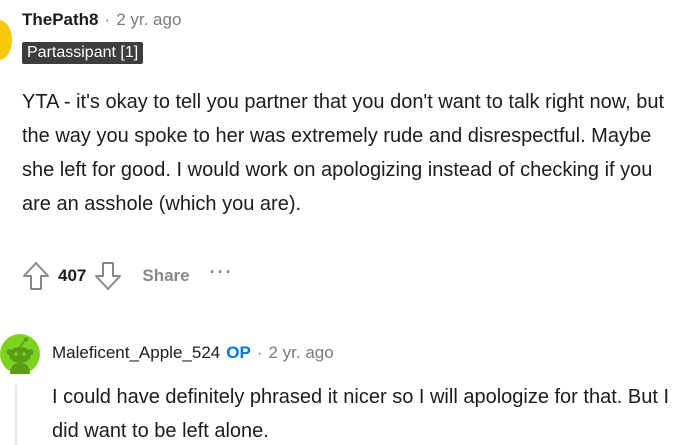 The height and width of the screenshot is (445, 700). What do you see at coordinates (136, 353) in the screenshot?
I see `reply-author: Maleficent_Apple_524` at bounding box center [136, 353].